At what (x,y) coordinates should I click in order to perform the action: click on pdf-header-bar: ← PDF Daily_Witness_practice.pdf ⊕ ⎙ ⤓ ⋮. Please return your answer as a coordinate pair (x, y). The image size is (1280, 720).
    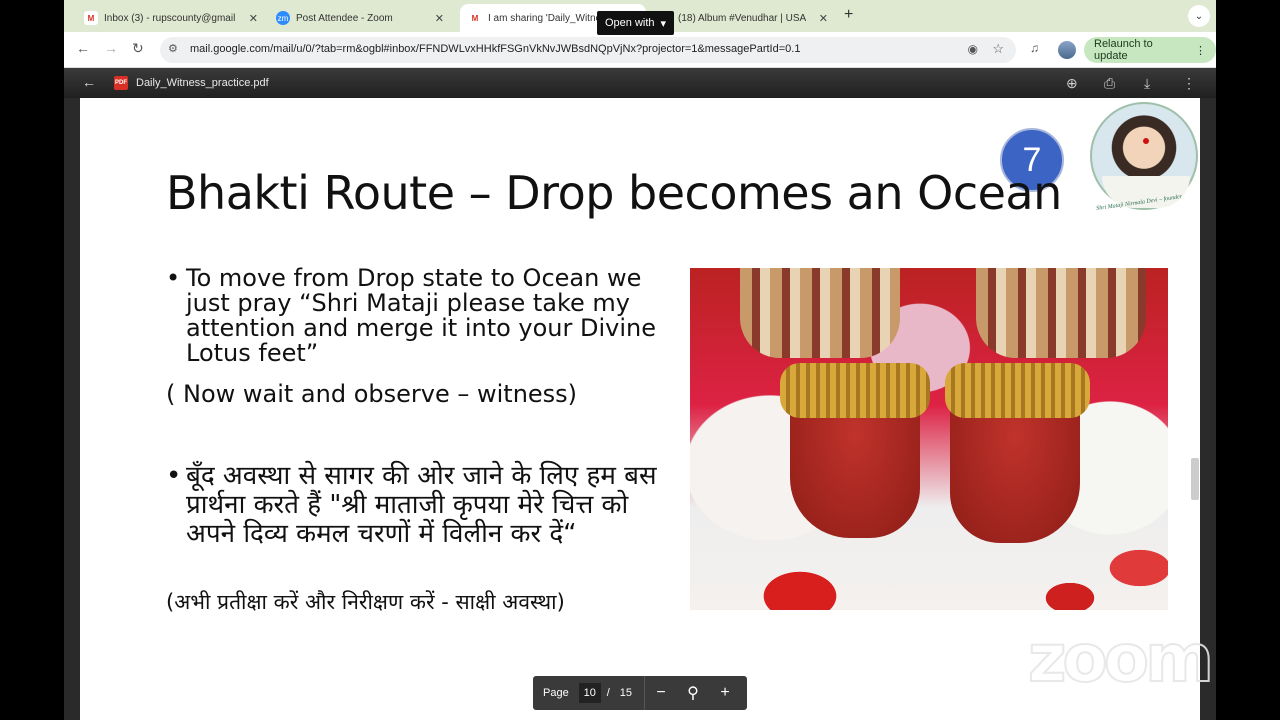
    Looking at the image, I should click on (640, 83).